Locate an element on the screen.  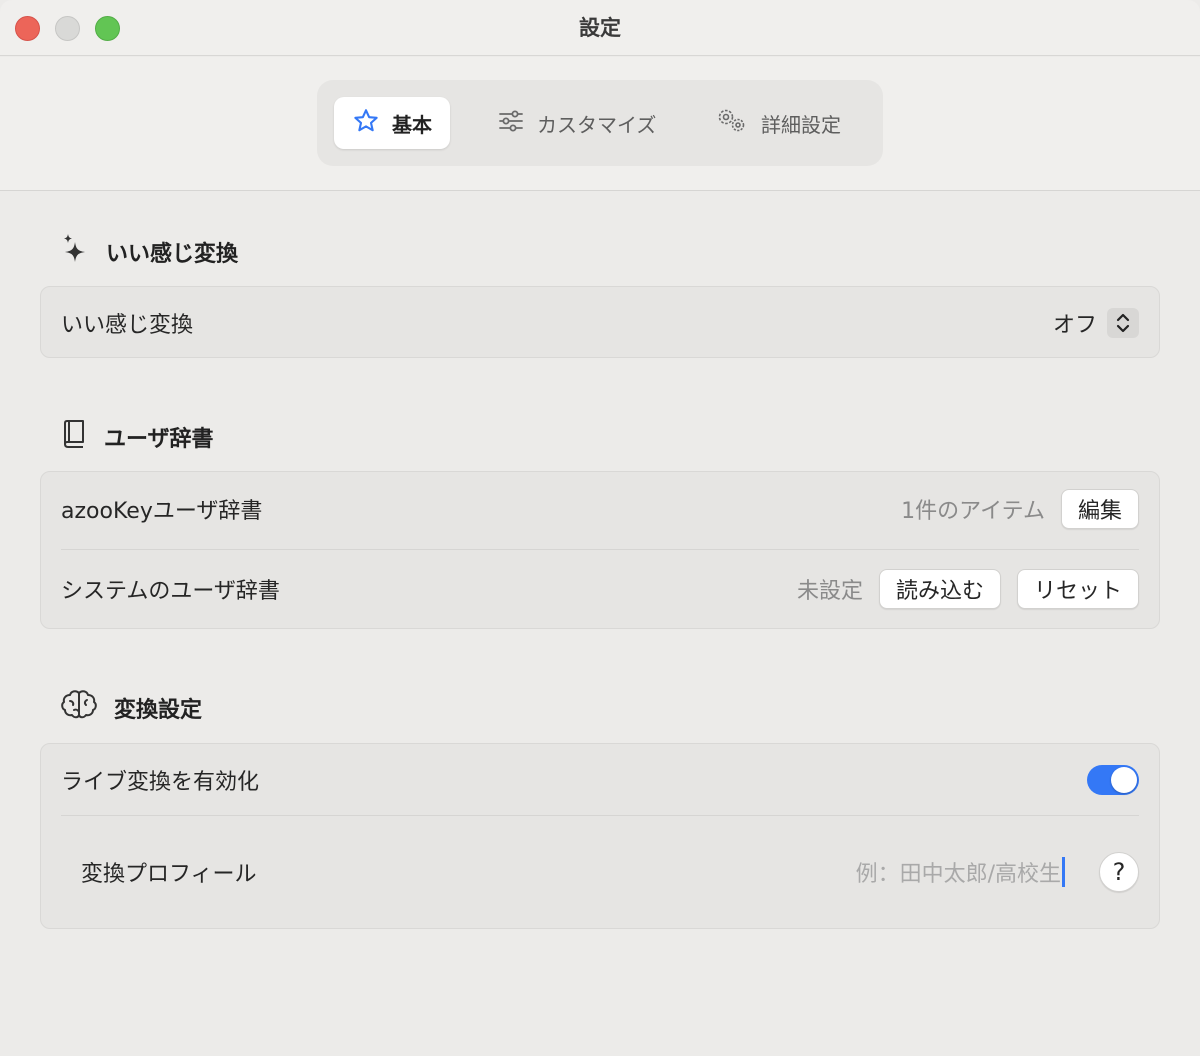
title-bar: 設定 is located at coordinates (600, 28).